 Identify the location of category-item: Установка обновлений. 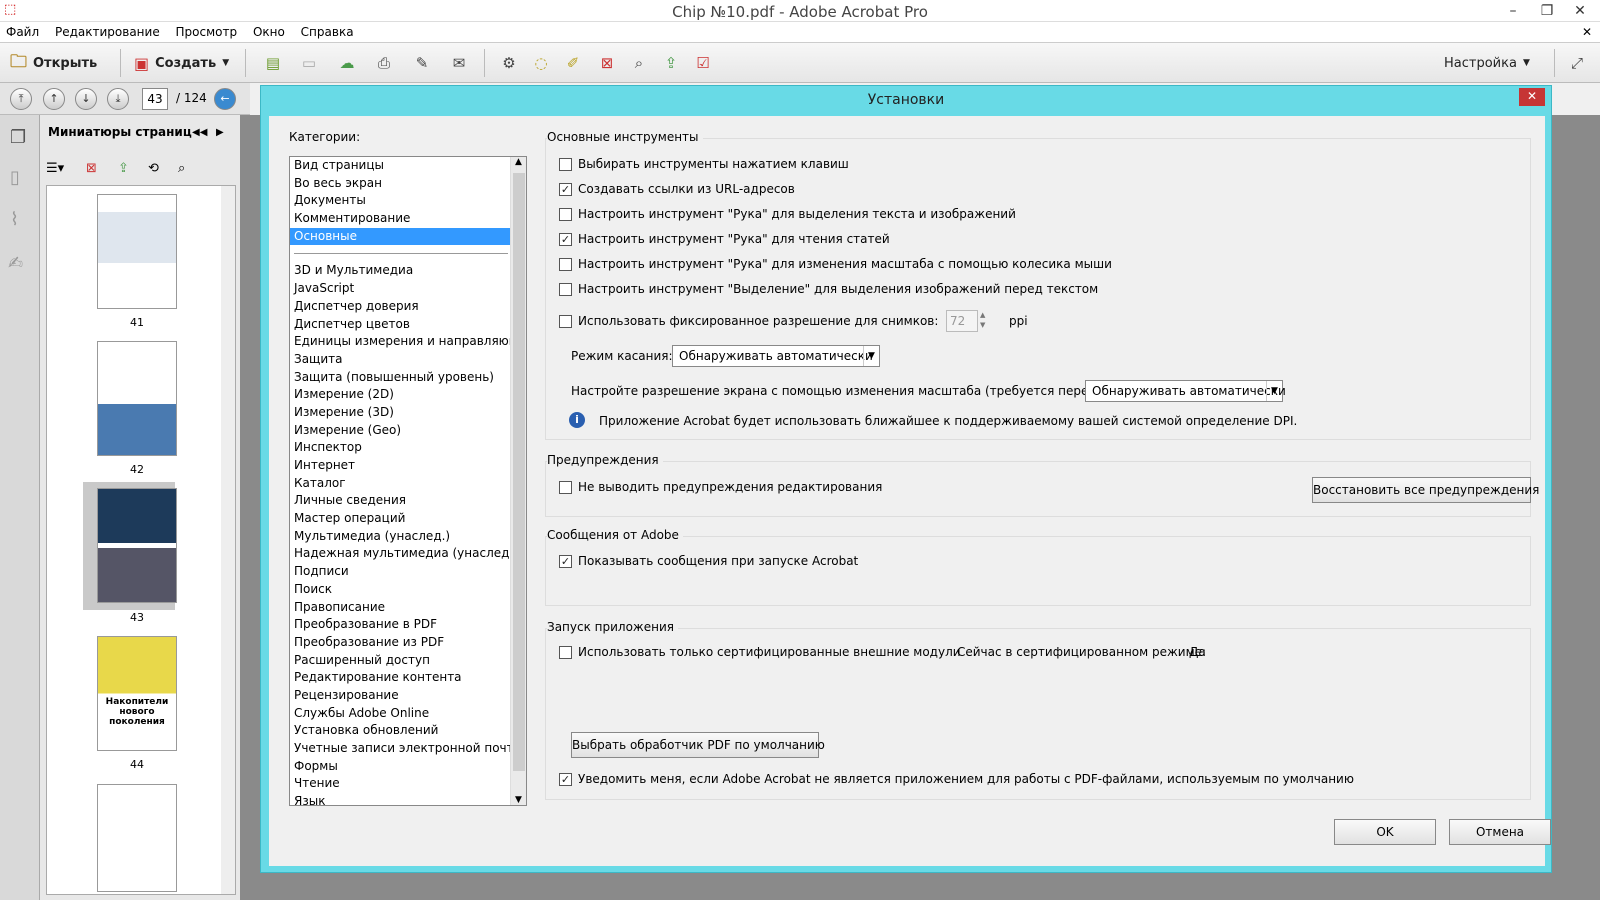
(408, 731).